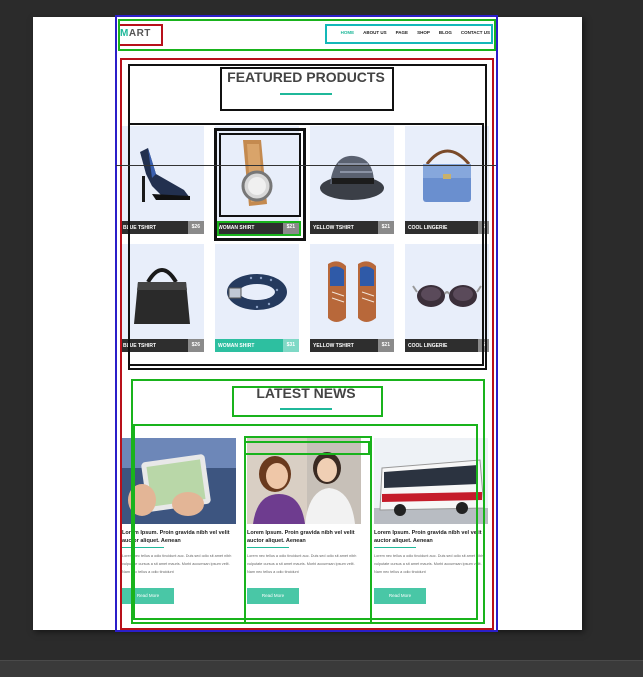 This screenshot has width=643, height=677. I want to click on belt-icon, so click(257, 292).